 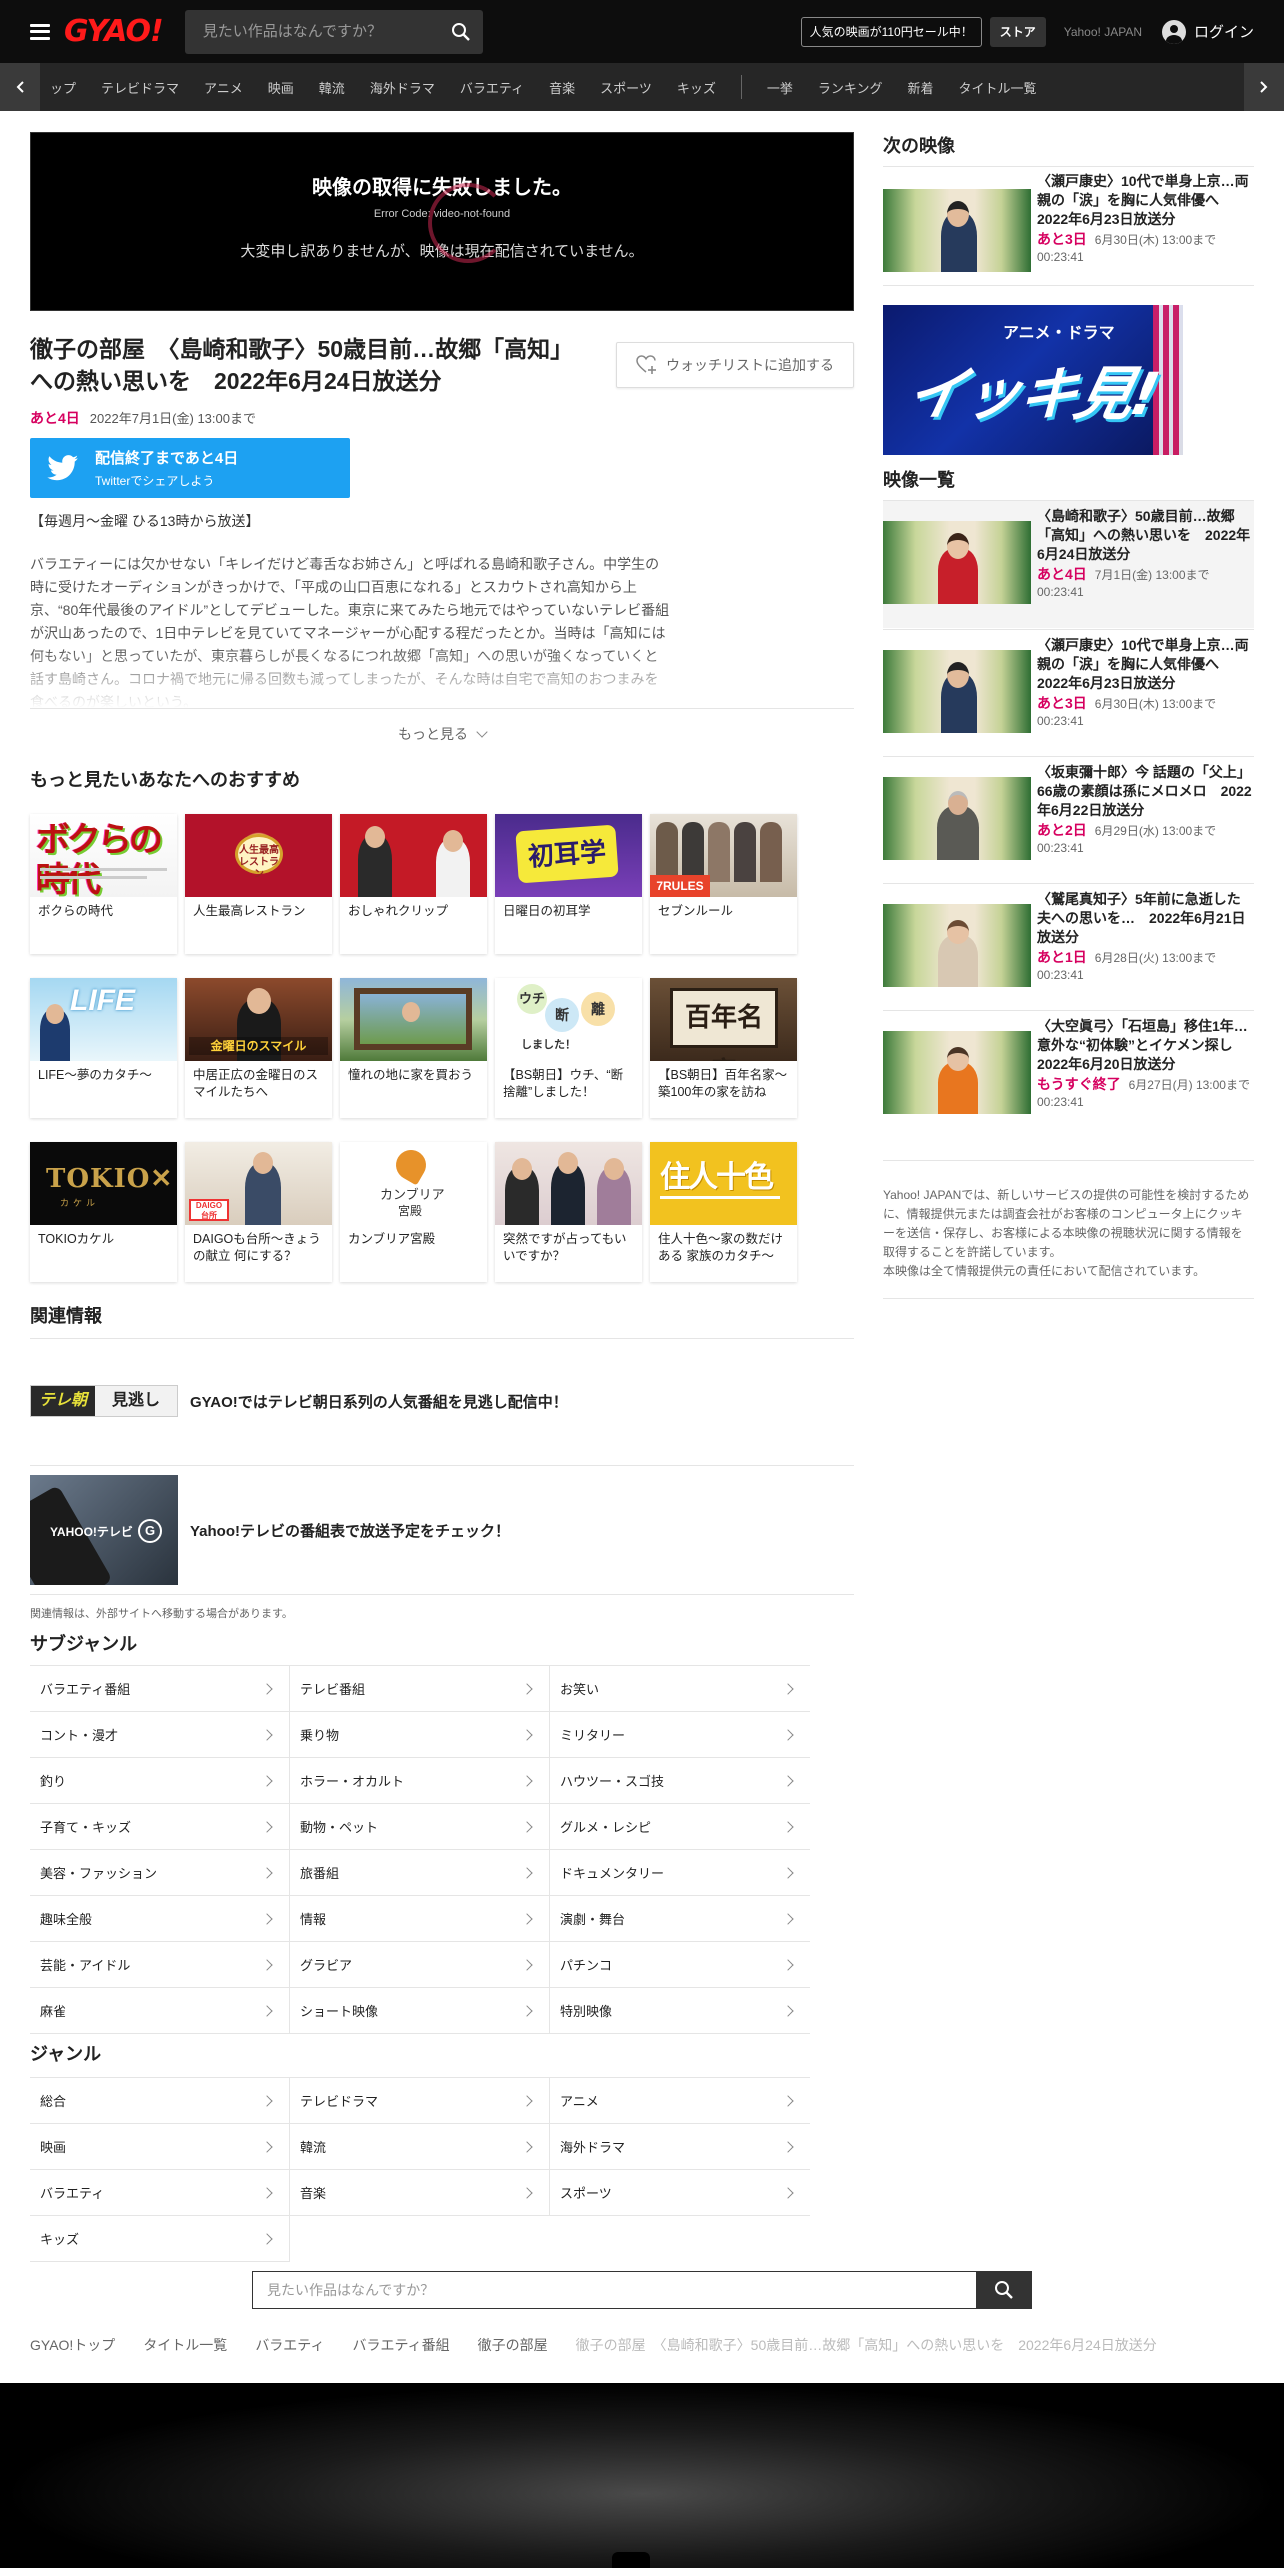 What do you see at coordinates (413, 1212) in the screenshot?
I see `recommend-card: カンブリア 宮殿 カンブリア宮殿` at bounding box center [413, 1212].